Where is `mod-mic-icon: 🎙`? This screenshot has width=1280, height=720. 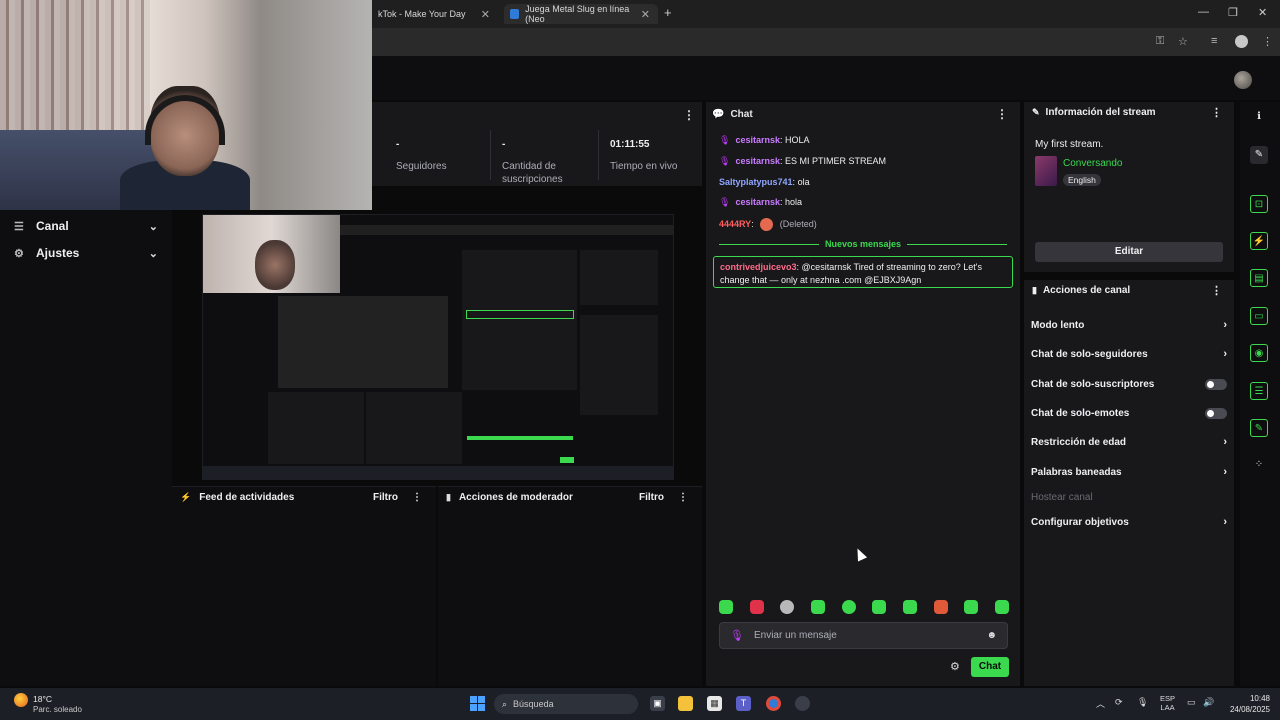
mod-mic-icon: 🎙 is located at coordinates (737, 636).